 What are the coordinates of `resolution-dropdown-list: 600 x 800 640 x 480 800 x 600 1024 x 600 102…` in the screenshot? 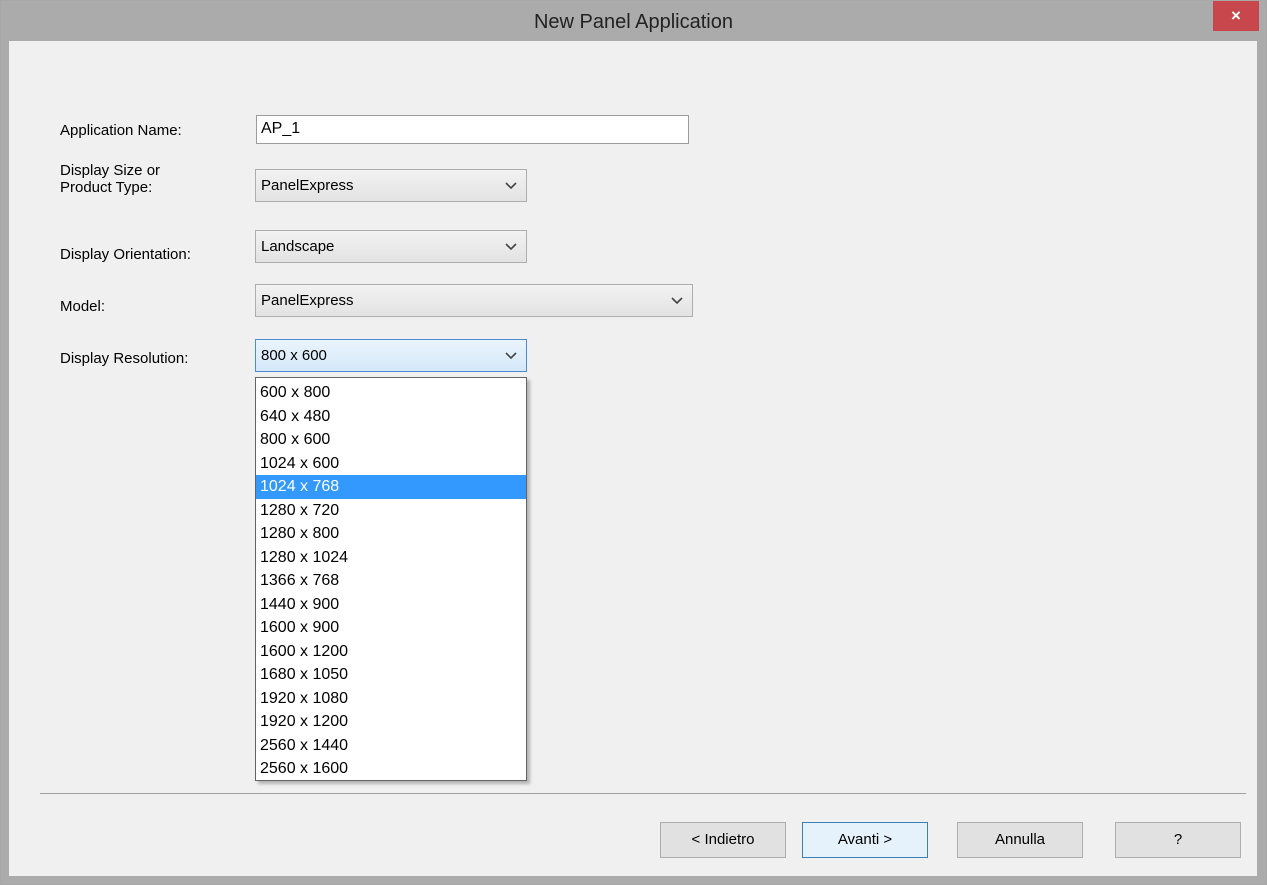 It's located at (391, 579).